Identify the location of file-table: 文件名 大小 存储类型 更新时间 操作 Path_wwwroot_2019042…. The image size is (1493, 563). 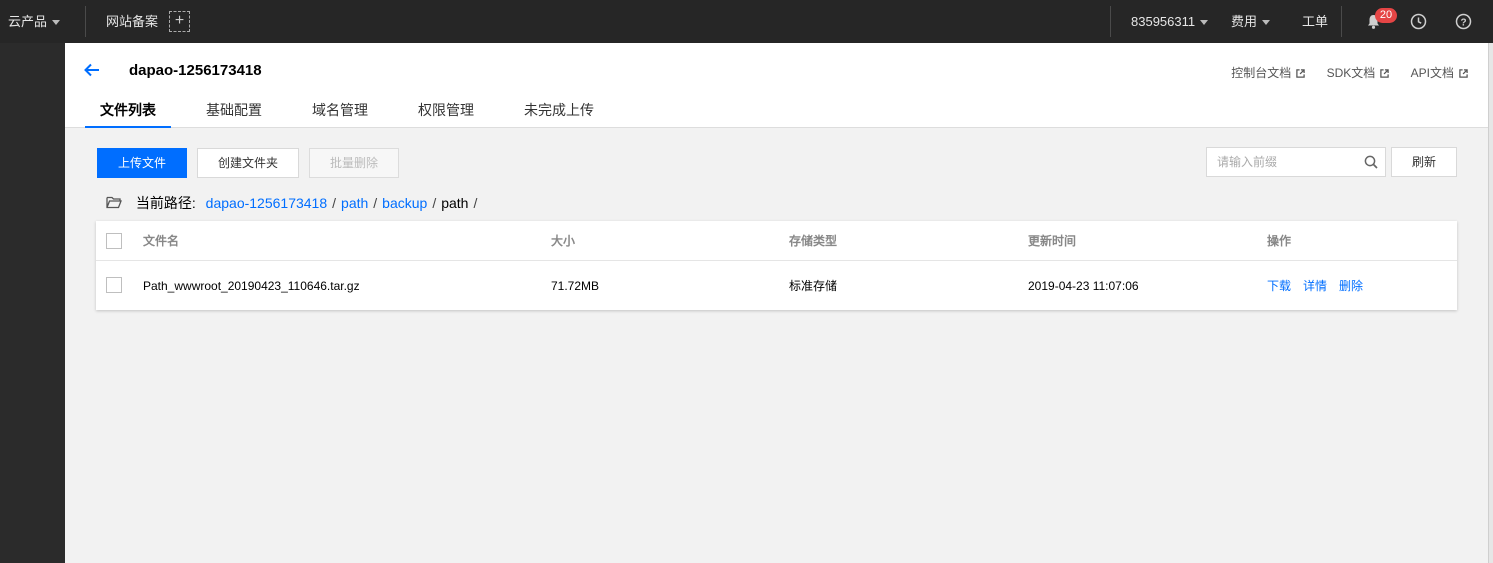
(776, 265).